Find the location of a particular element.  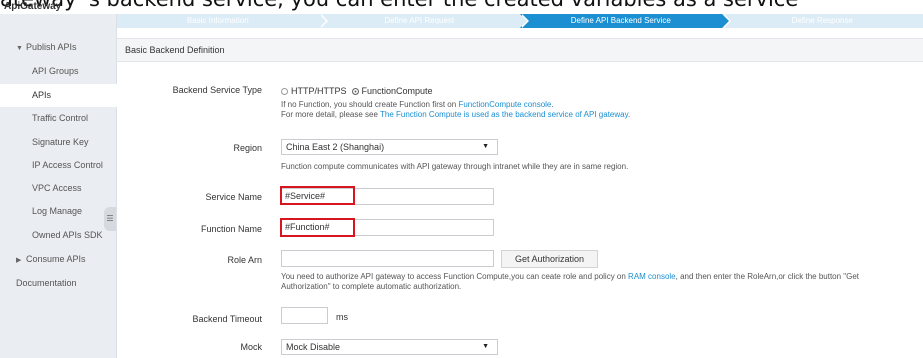

radio-http-label: HTTP/HTTPS is located at coordinates (319, 91).